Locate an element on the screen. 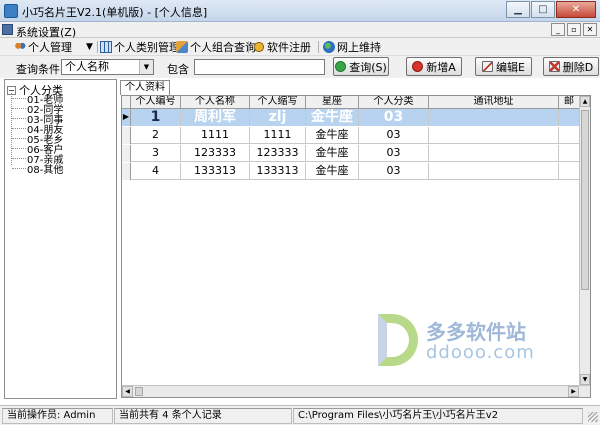  app-icon is located at coordinates (11, 11).